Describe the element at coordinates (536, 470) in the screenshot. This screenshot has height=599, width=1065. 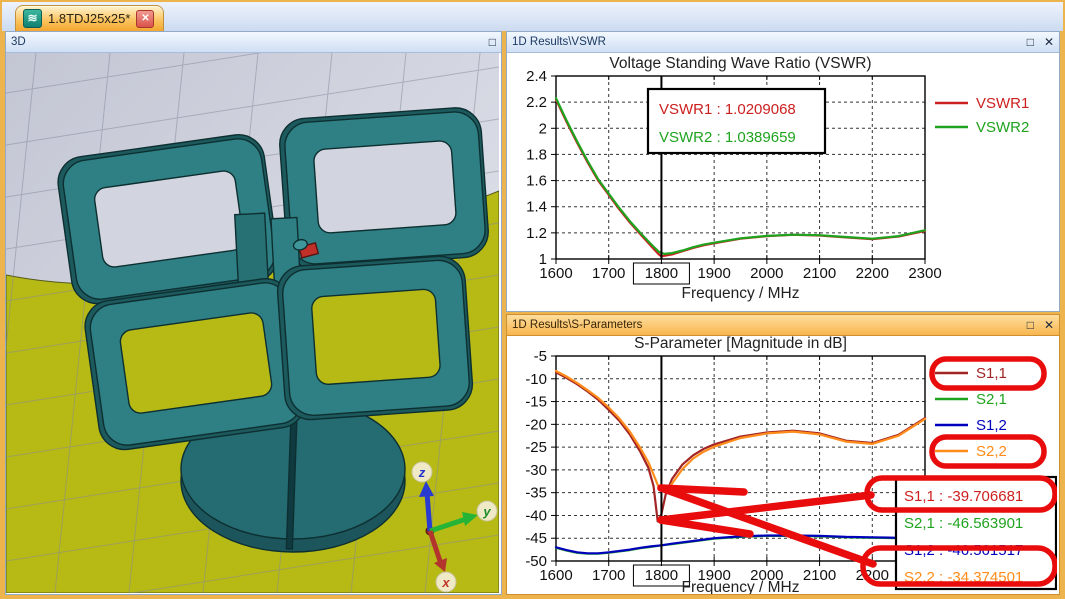
I see `svg-text: -30` at that location.